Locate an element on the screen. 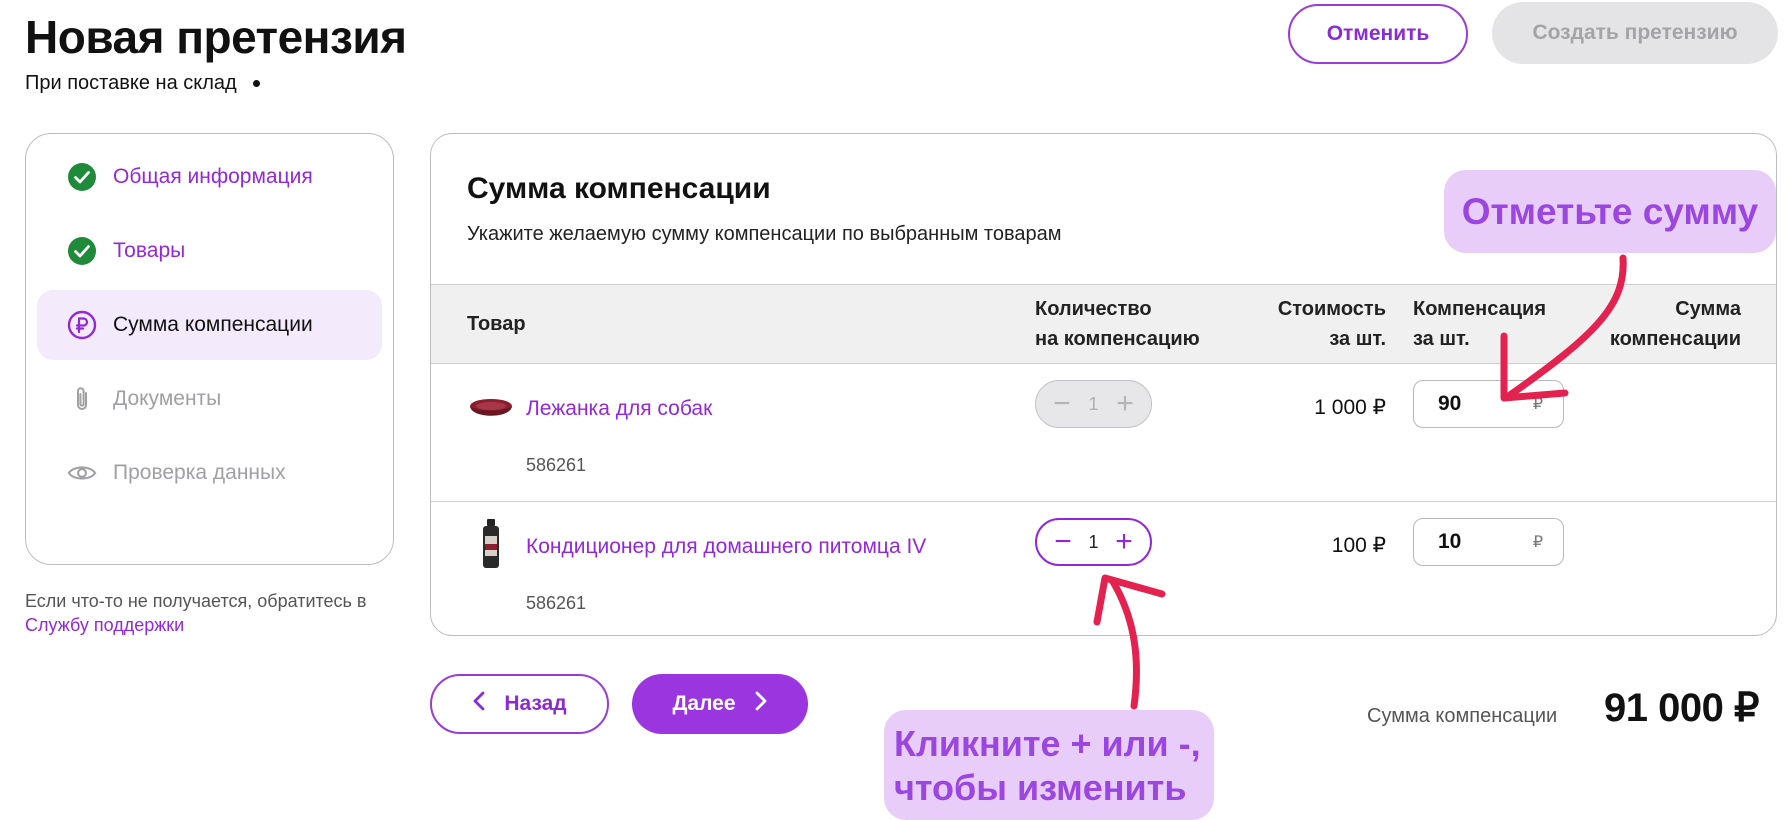 Image resolution: width=1787 pixels, height=820 pixels. next-button: Далее is located at coordinates (720, 704).